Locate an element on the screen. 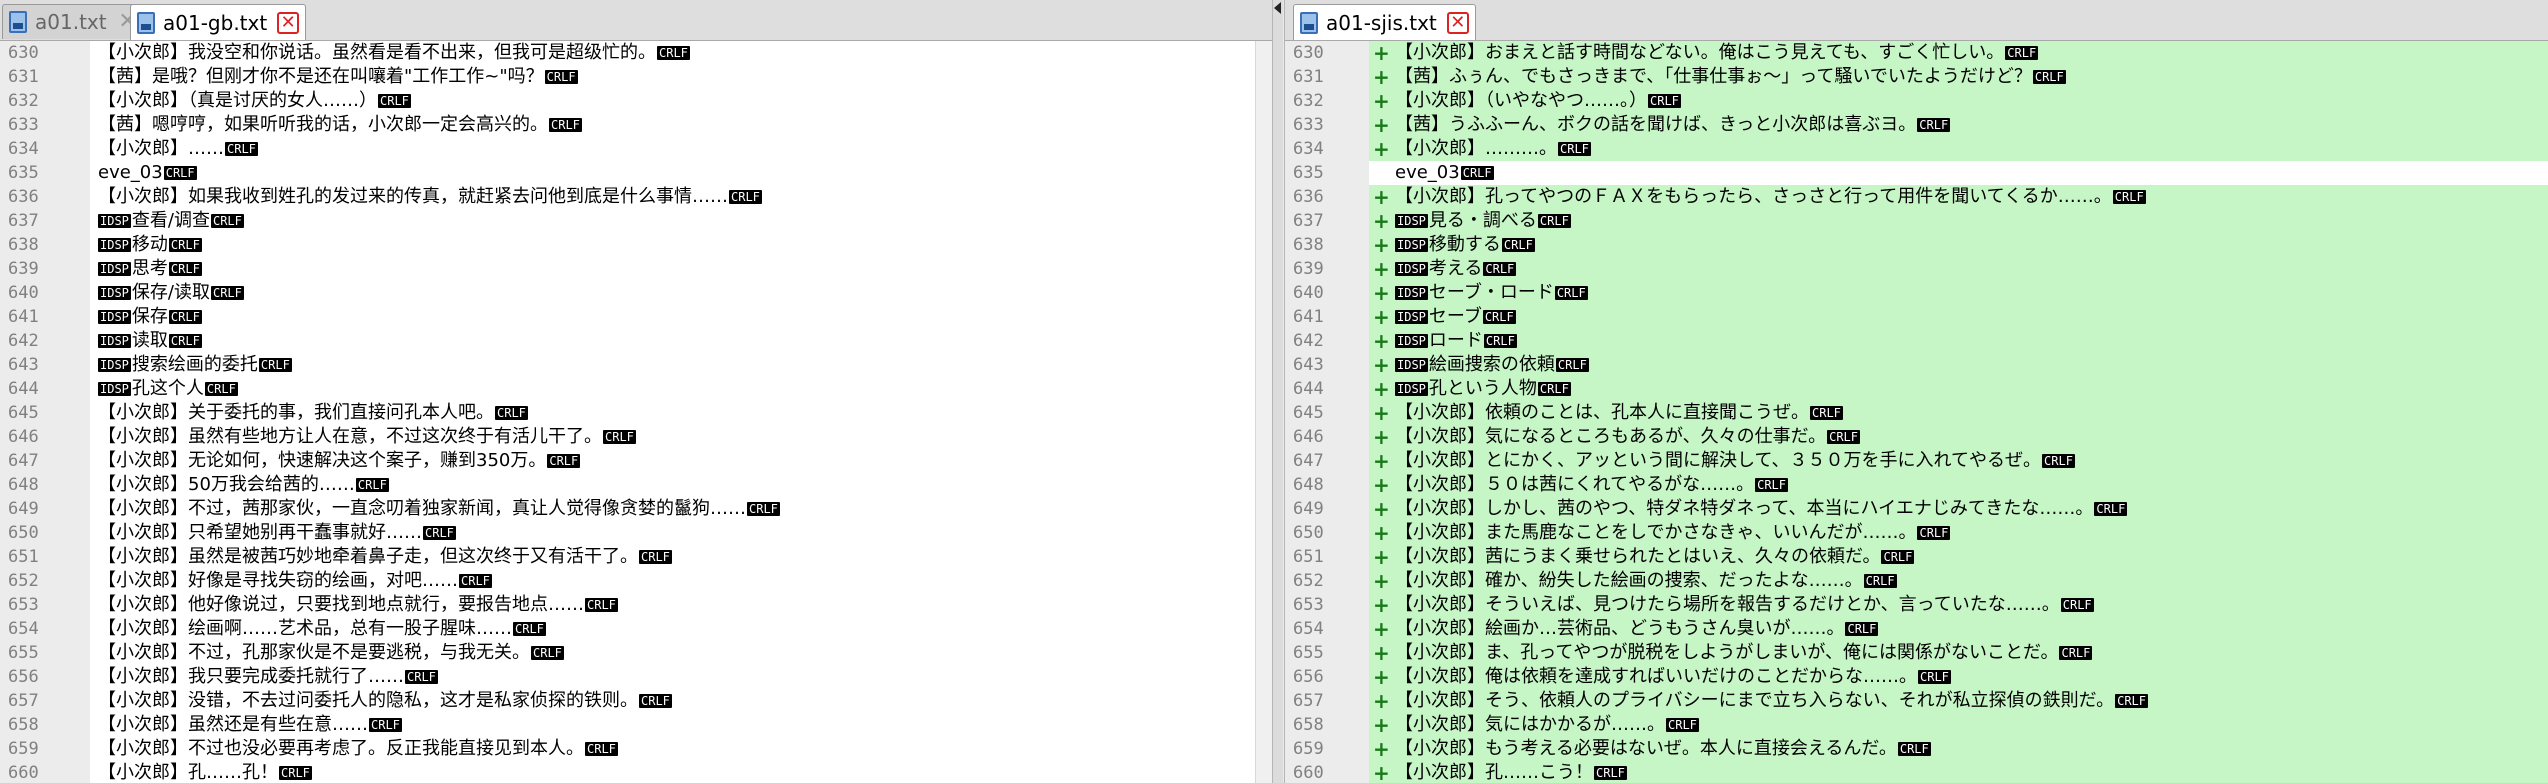  text-line: 657 【小次郎】没错，不去过问委托人的隐私，这才是私家侦探的铁则。 CRLF is located at coordinates (636, 701).